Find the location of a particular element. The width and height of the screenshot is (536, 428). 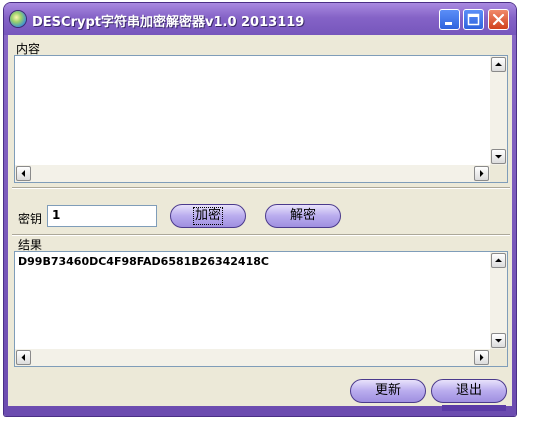

window-title: DESCrypt字符串加密解密器v1.0 2013119 is located at coordinates (168, 22).